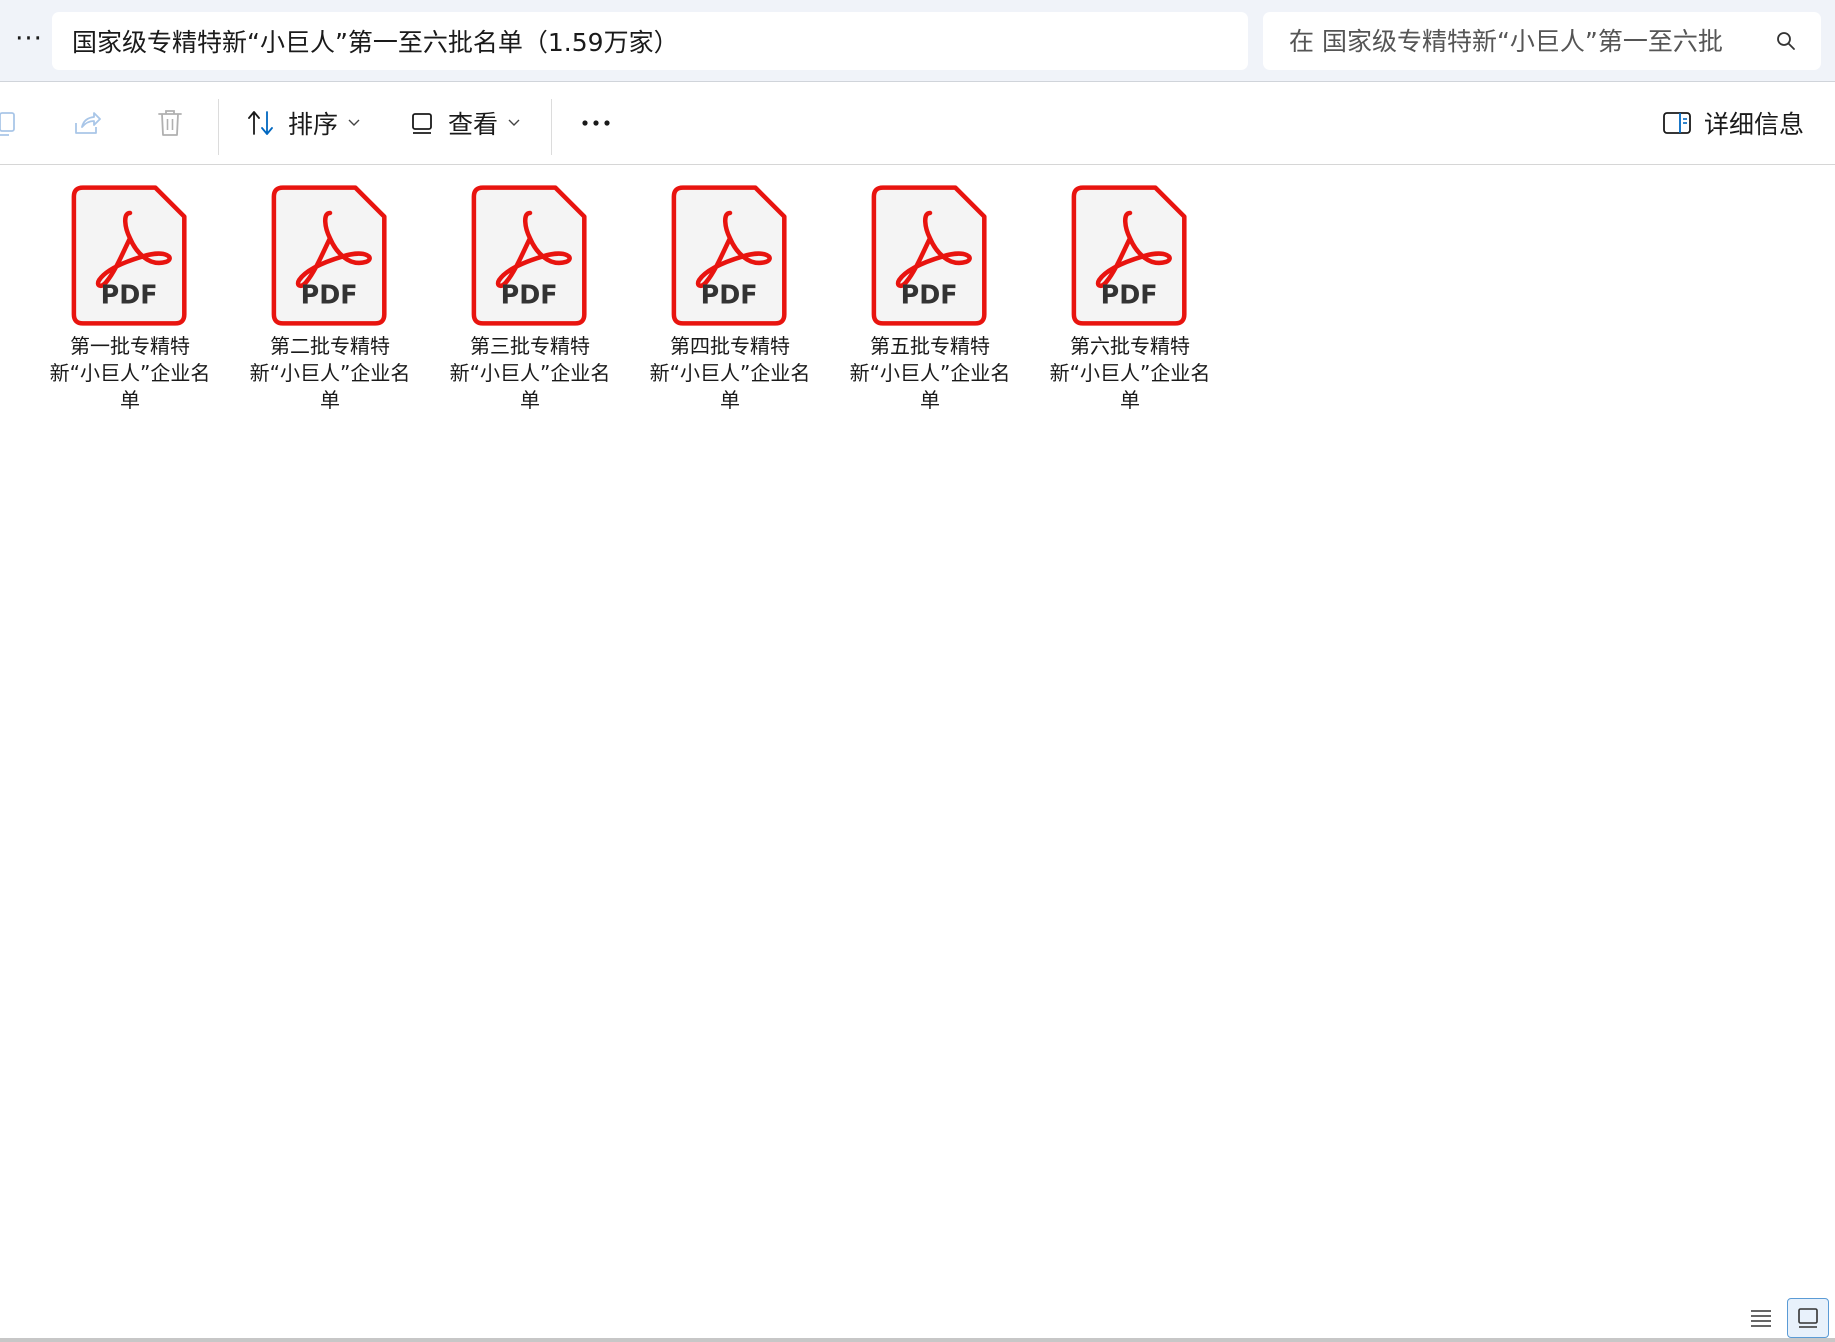  I want to click on details-pane-icon, so click(1677, 123).